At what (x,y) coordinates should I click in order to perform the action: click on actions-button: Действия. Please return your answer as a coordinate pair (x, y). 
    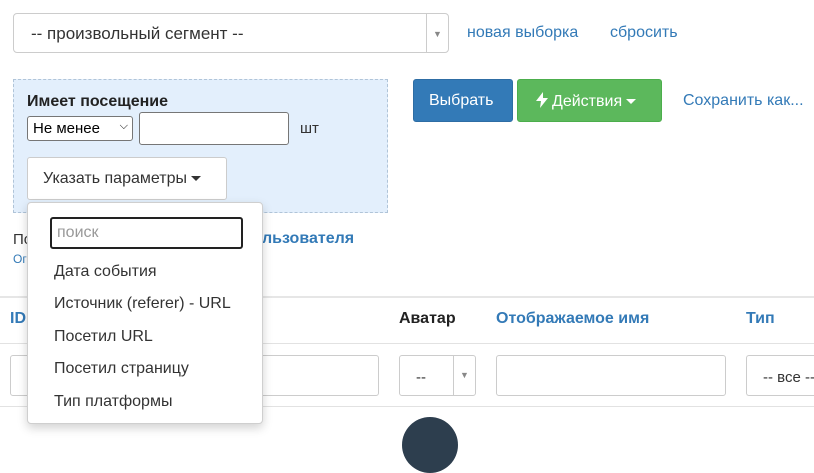
    Looking at the image, I should click on (589, 100).